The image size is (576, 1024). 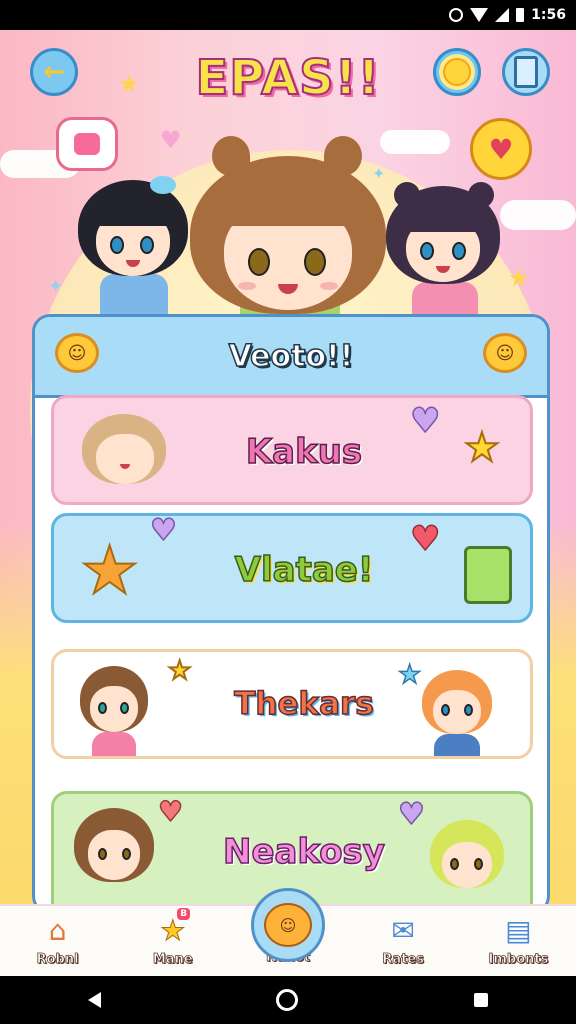 I want to click on menu-item-kakus: ♥ ★ Kakus, so click(x=292, y=450).